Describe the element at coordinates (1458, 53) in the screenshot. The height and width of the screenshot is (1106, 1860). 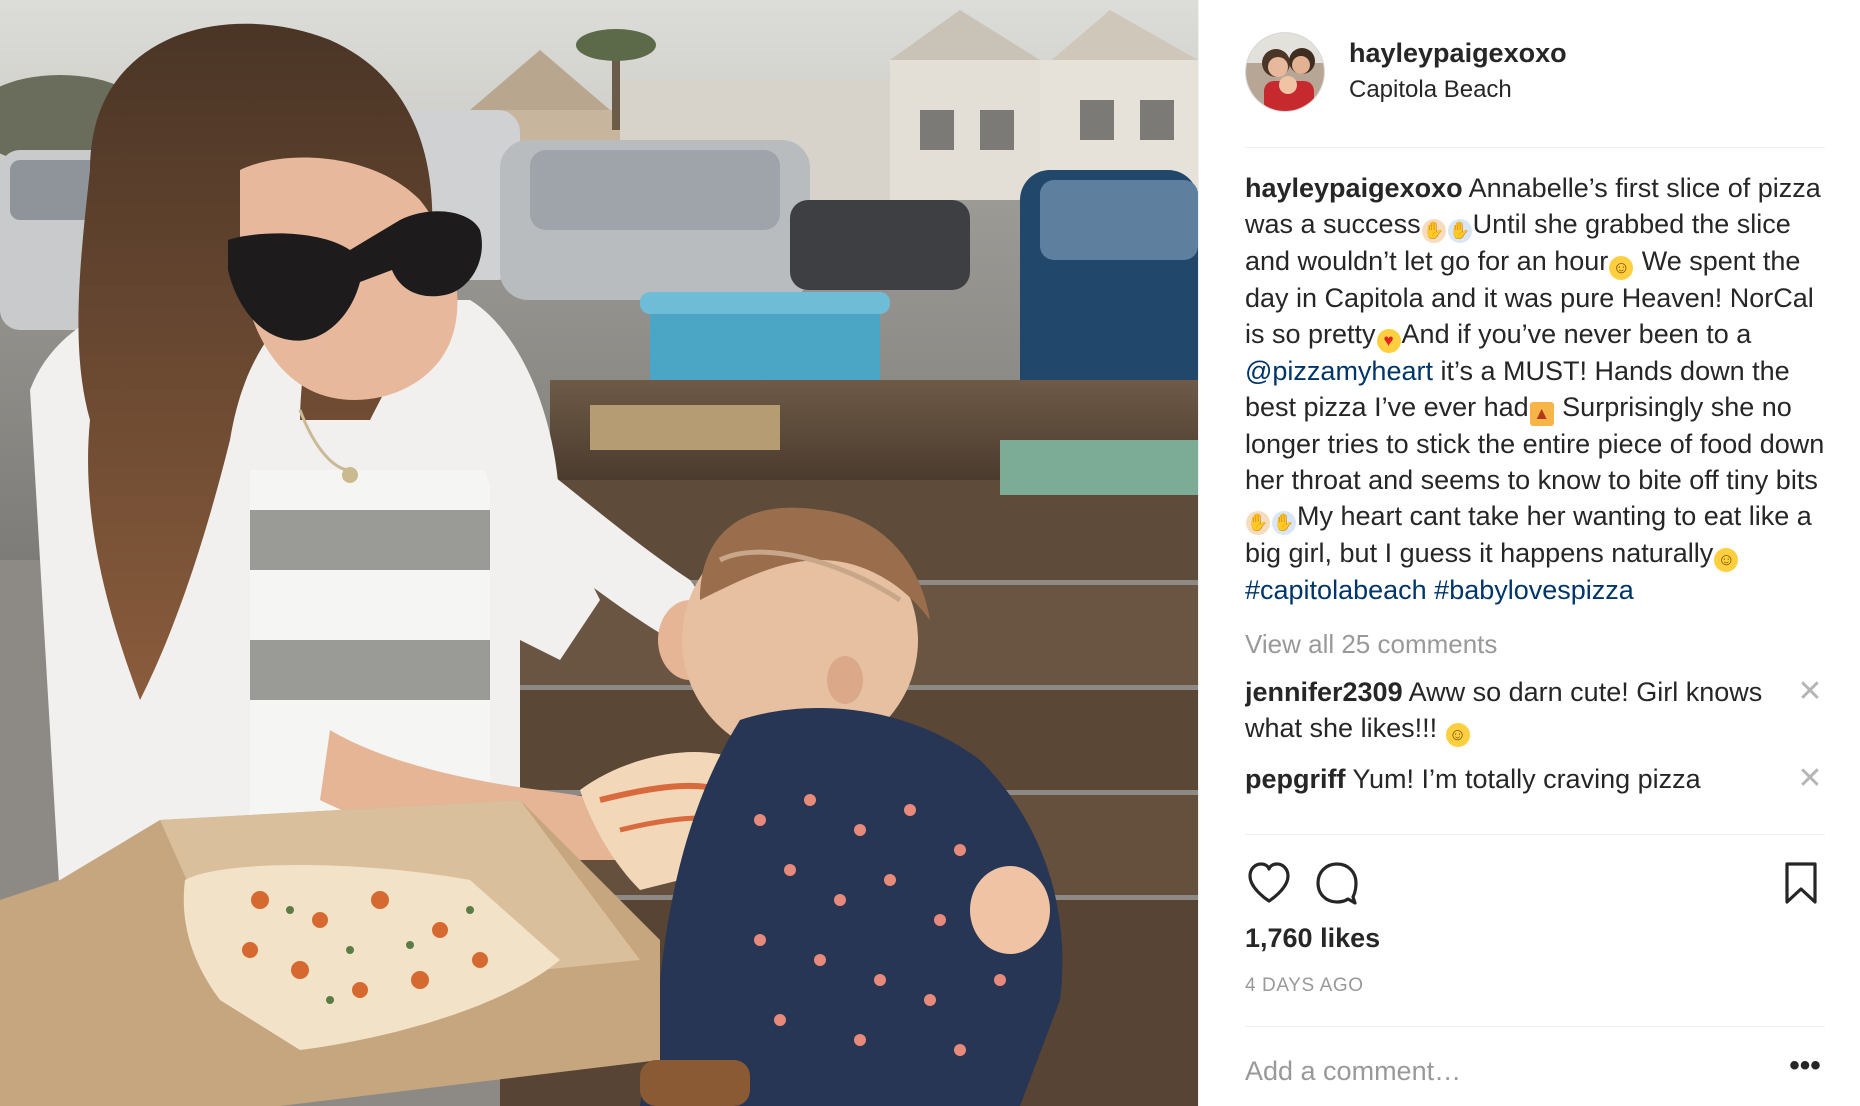
I see `post-author-username: hayleypaigexoxo` at that location.